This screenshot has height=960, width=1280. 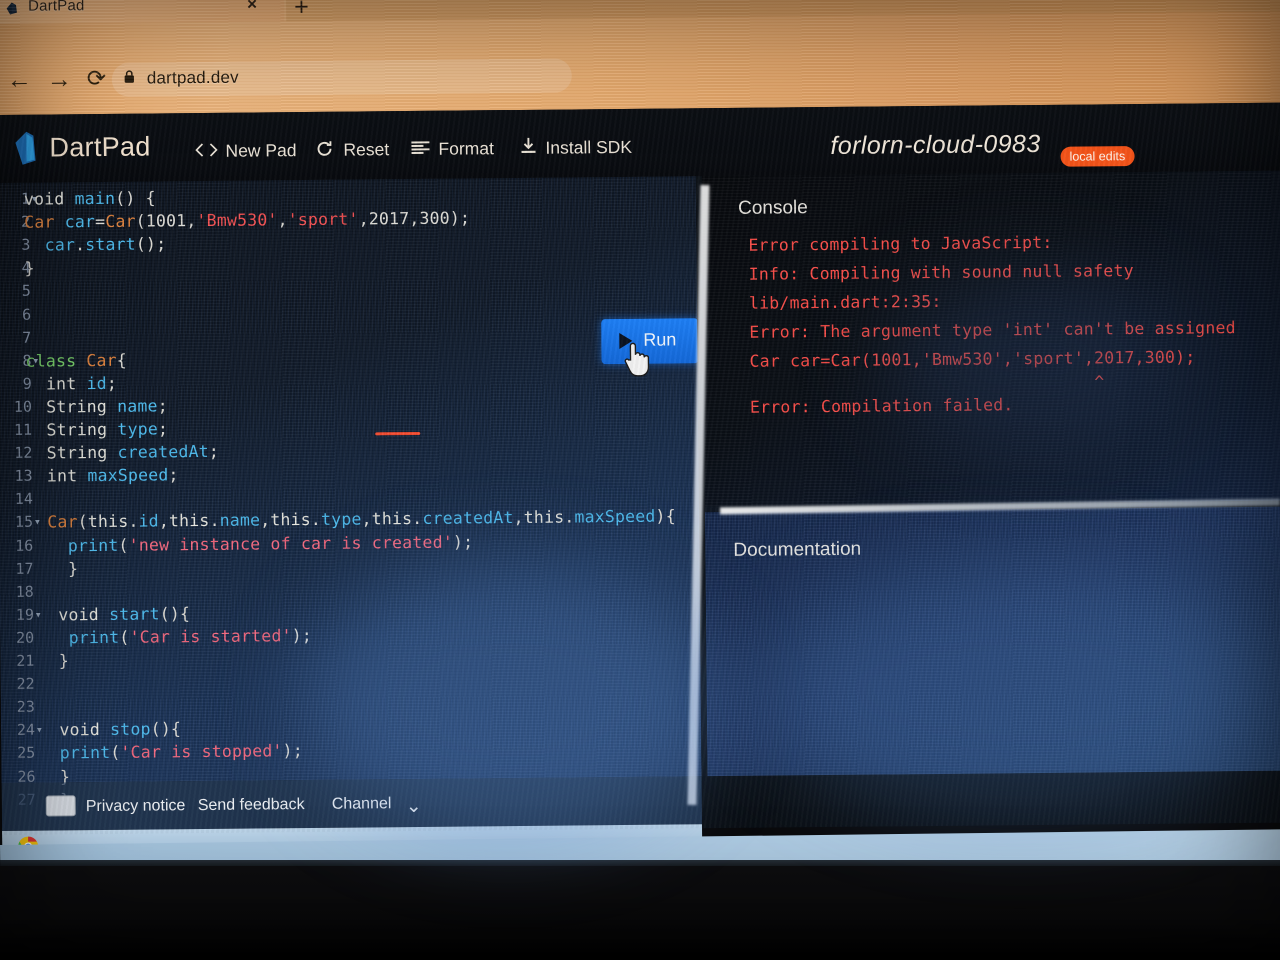 I want to click on code-token: 'sport', so click(x=323, y=219).